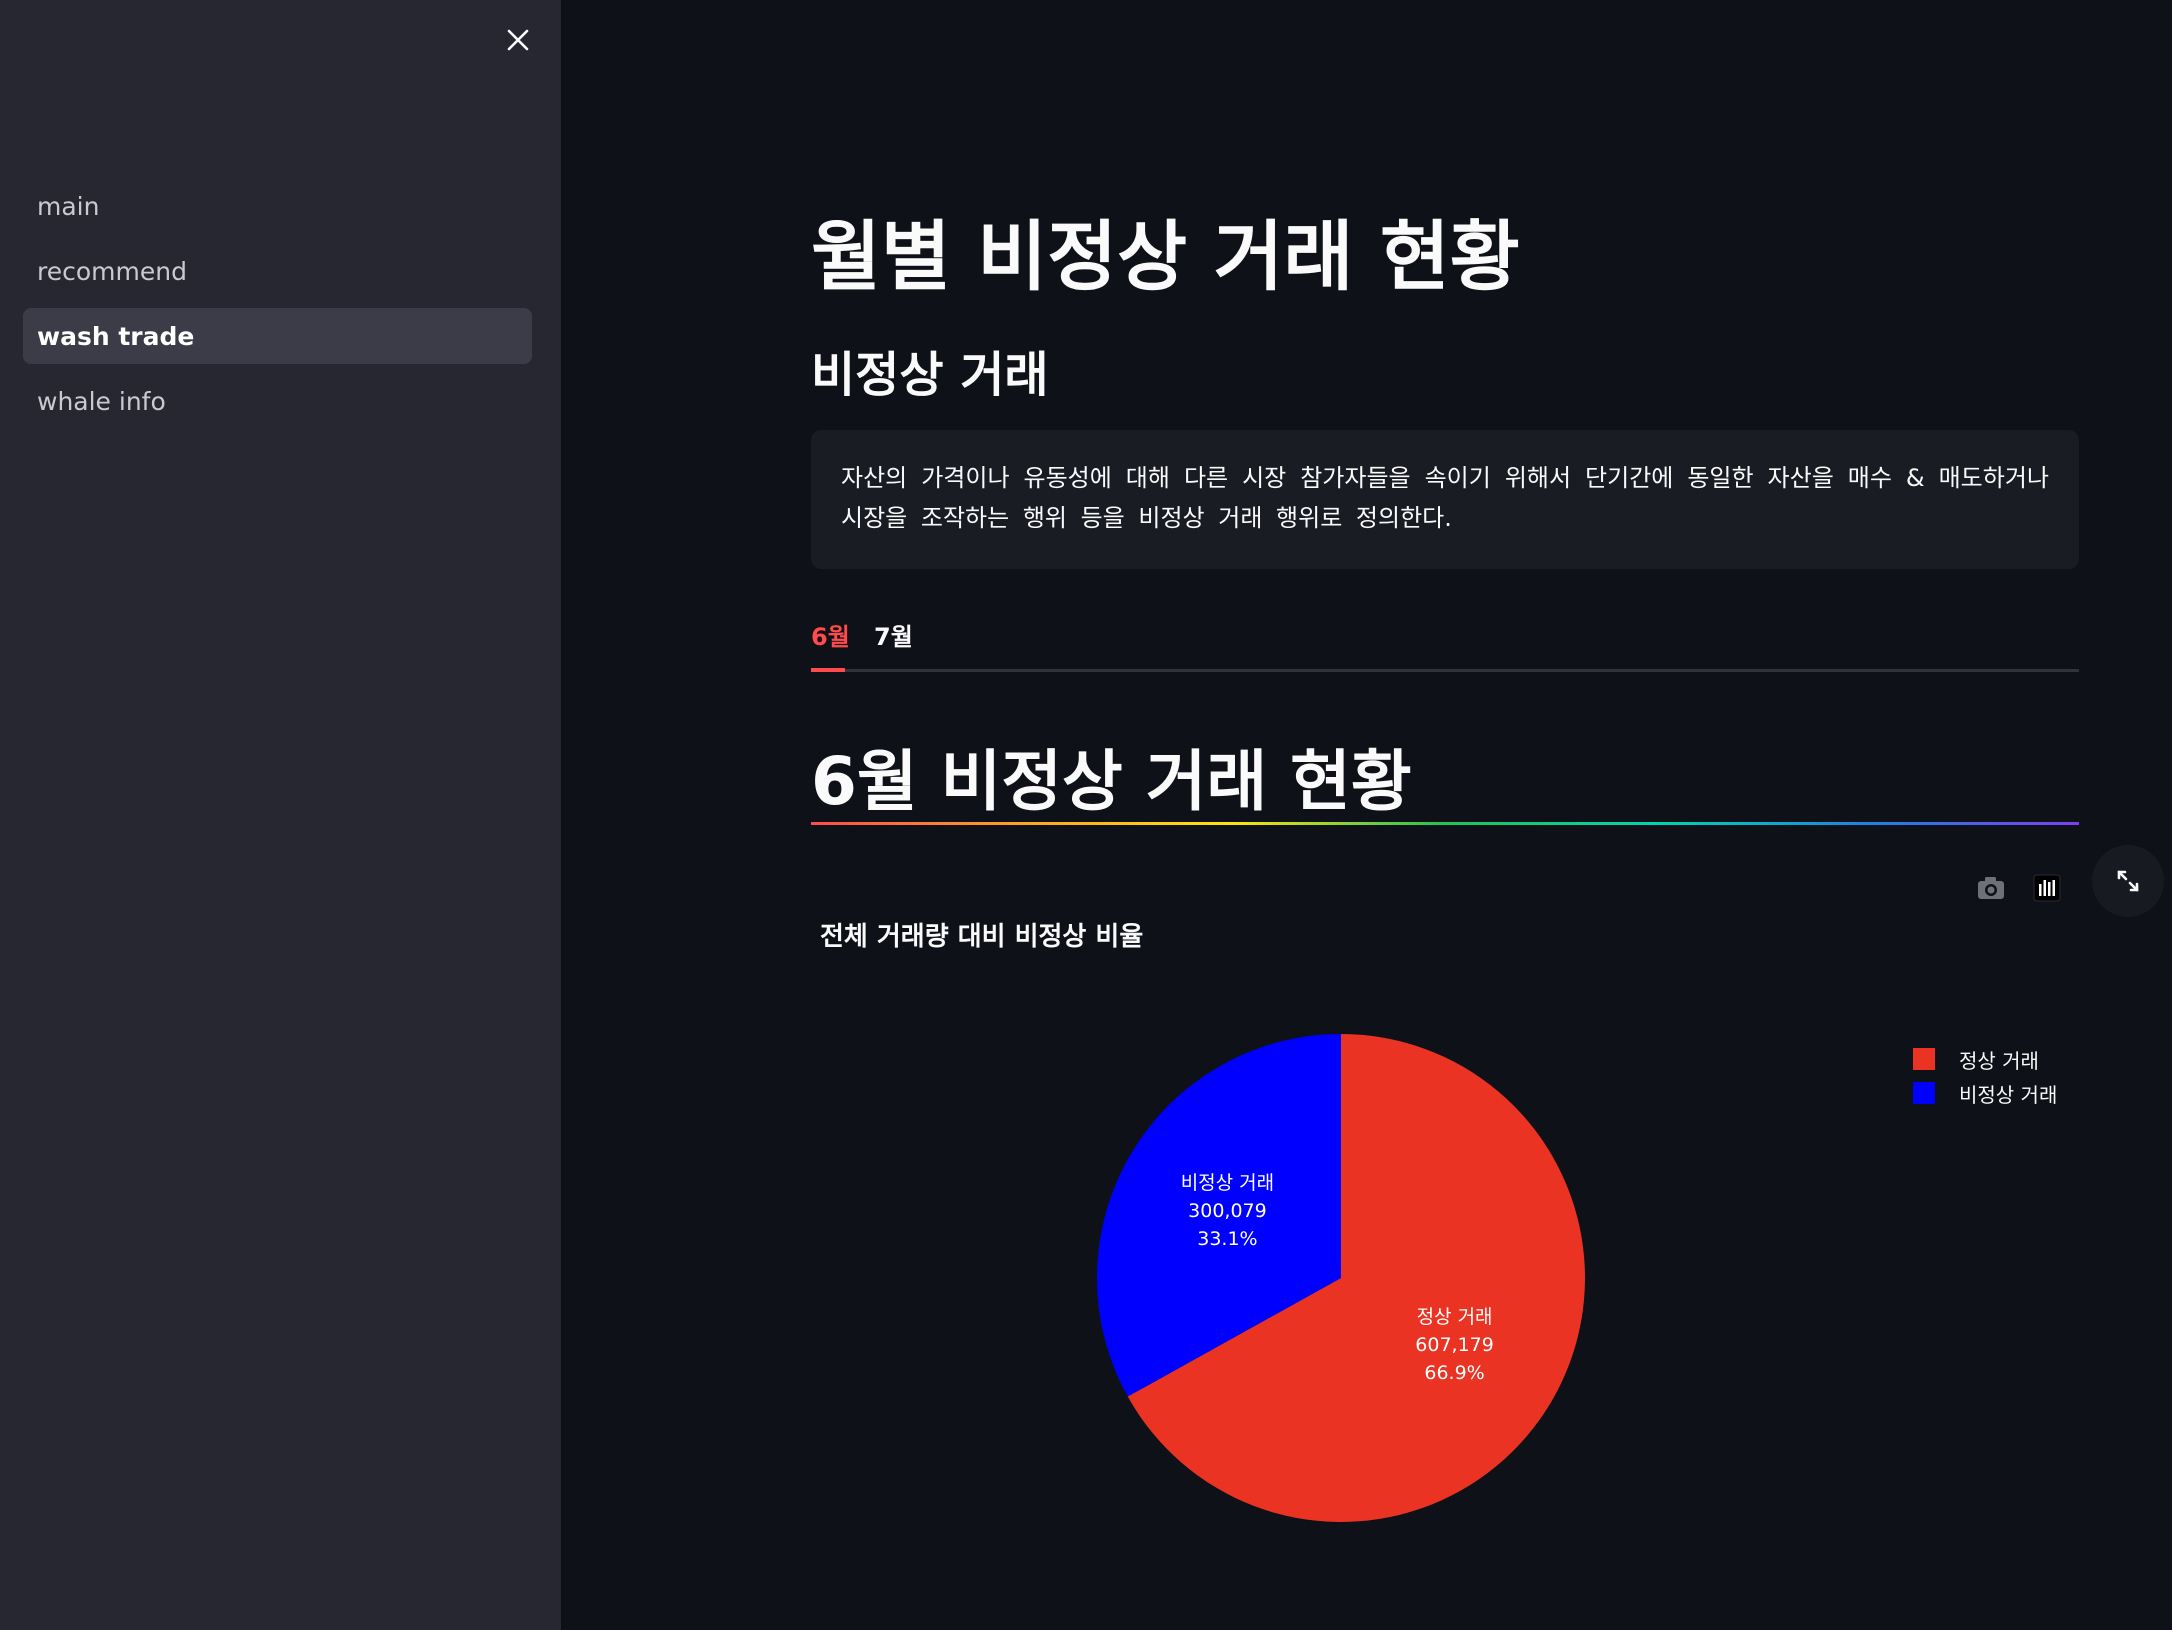 The height and width of the screenshot is (1630, 2172). I want to click on sidebar-item-label: recommend, so click(112, 271).